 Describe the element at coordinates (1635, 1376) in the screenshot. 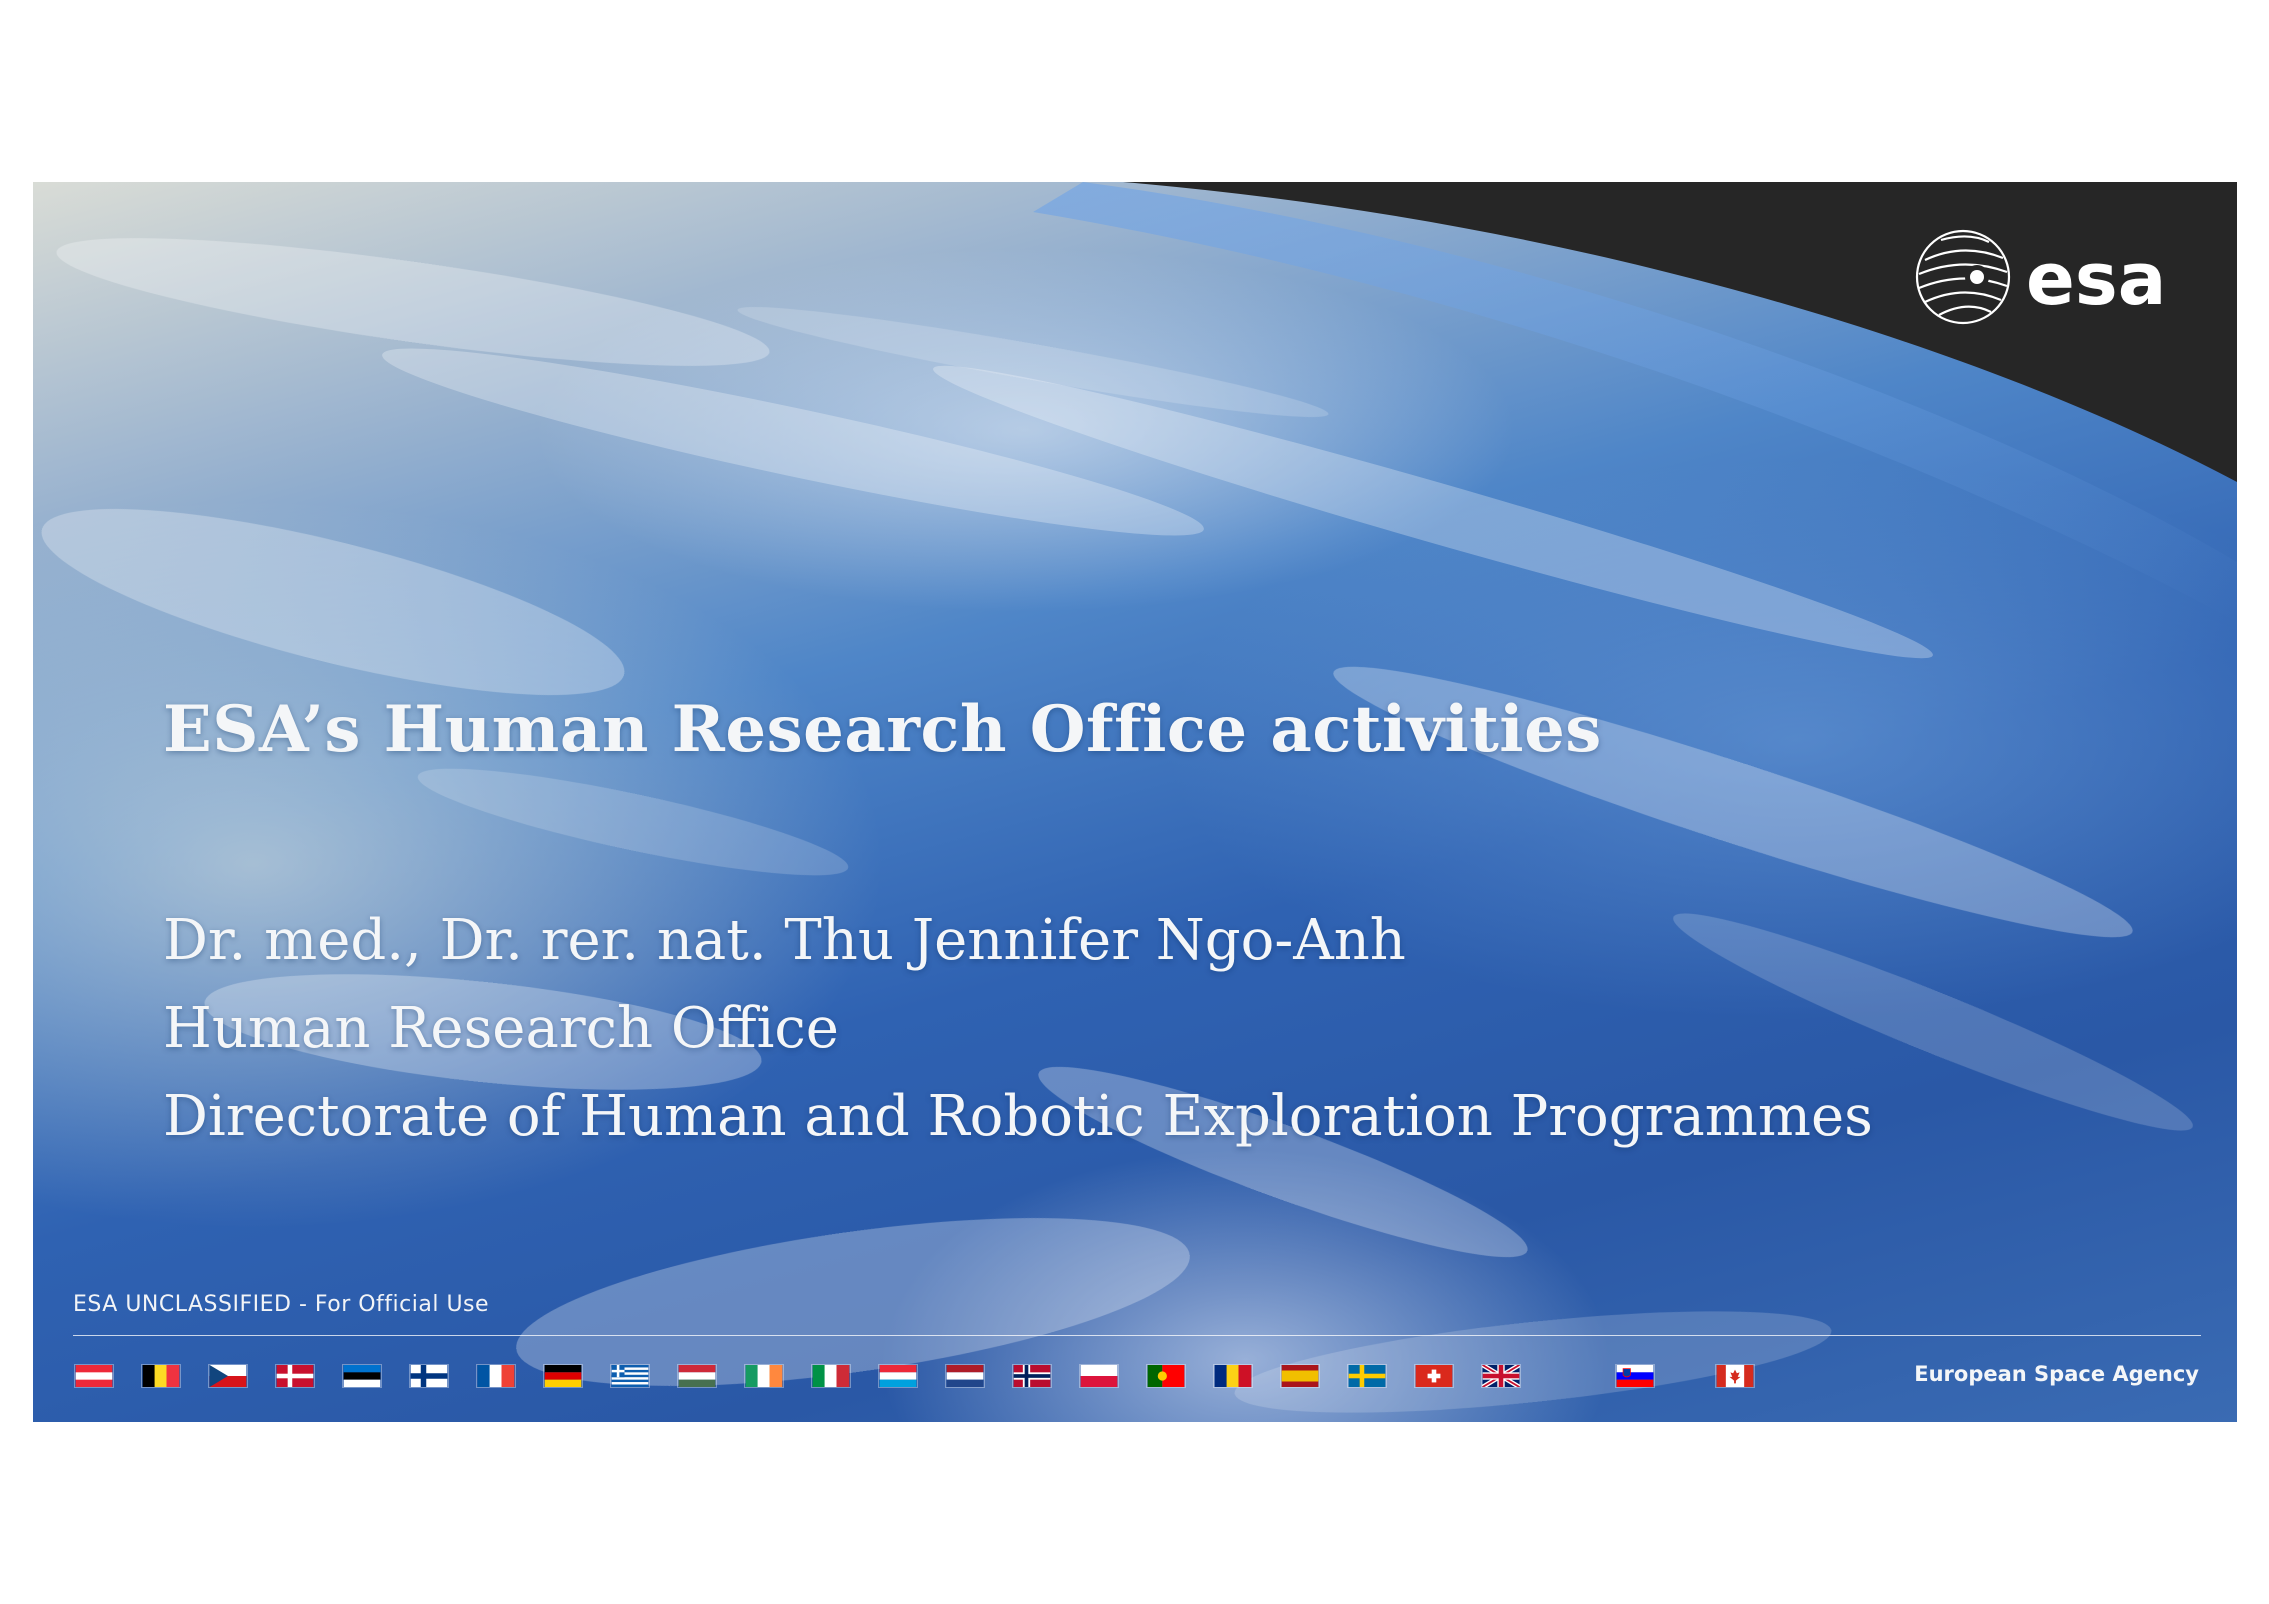

I see `slovenia-flag-icon` at that location.